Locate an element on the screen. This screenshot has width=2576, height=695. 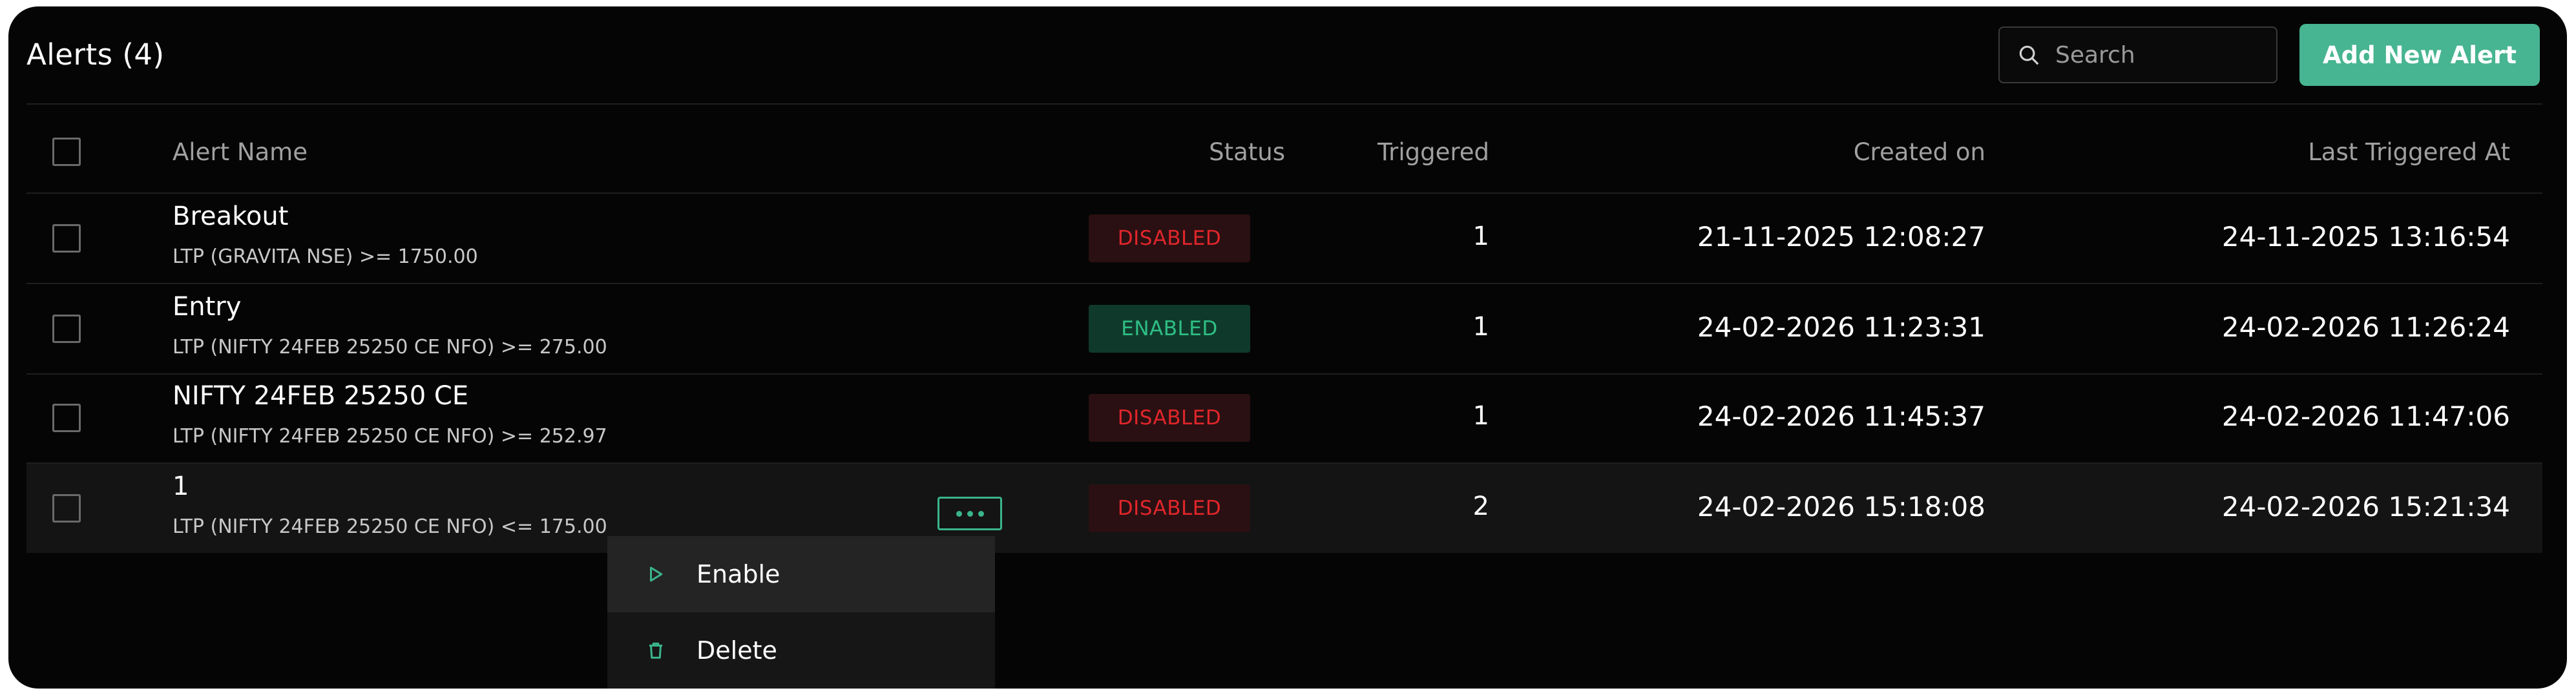
menu-item-label: Enable is located at coordinates (738, 574).